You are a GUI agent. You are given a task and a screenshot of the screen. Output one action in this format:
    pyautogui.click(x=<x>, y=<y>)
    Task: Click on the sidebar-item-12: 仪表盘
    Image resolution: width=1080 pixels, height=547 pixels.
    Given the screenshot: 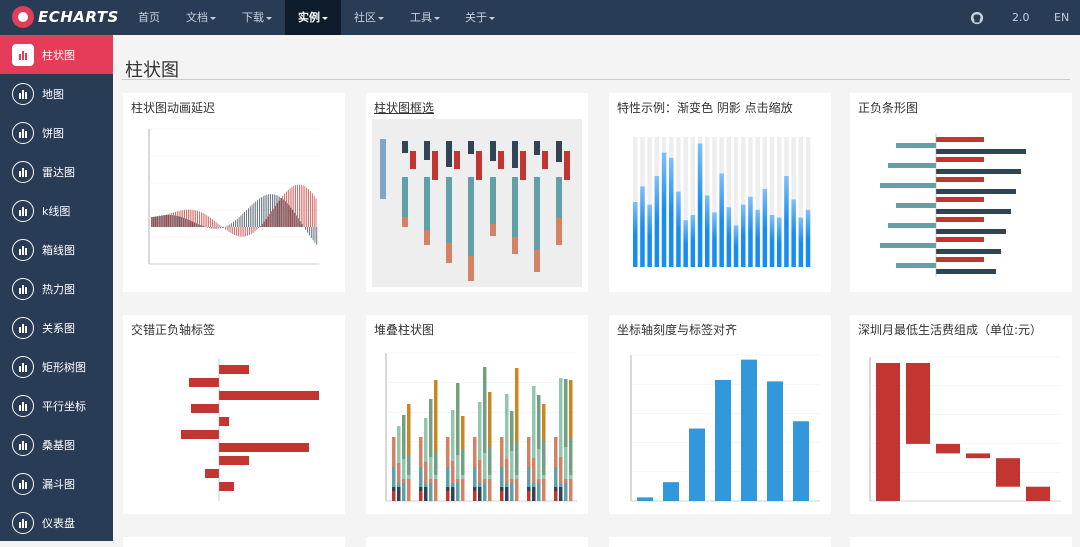 What is the action you would take?
    pyautogui.click(x=56, y=522)
    